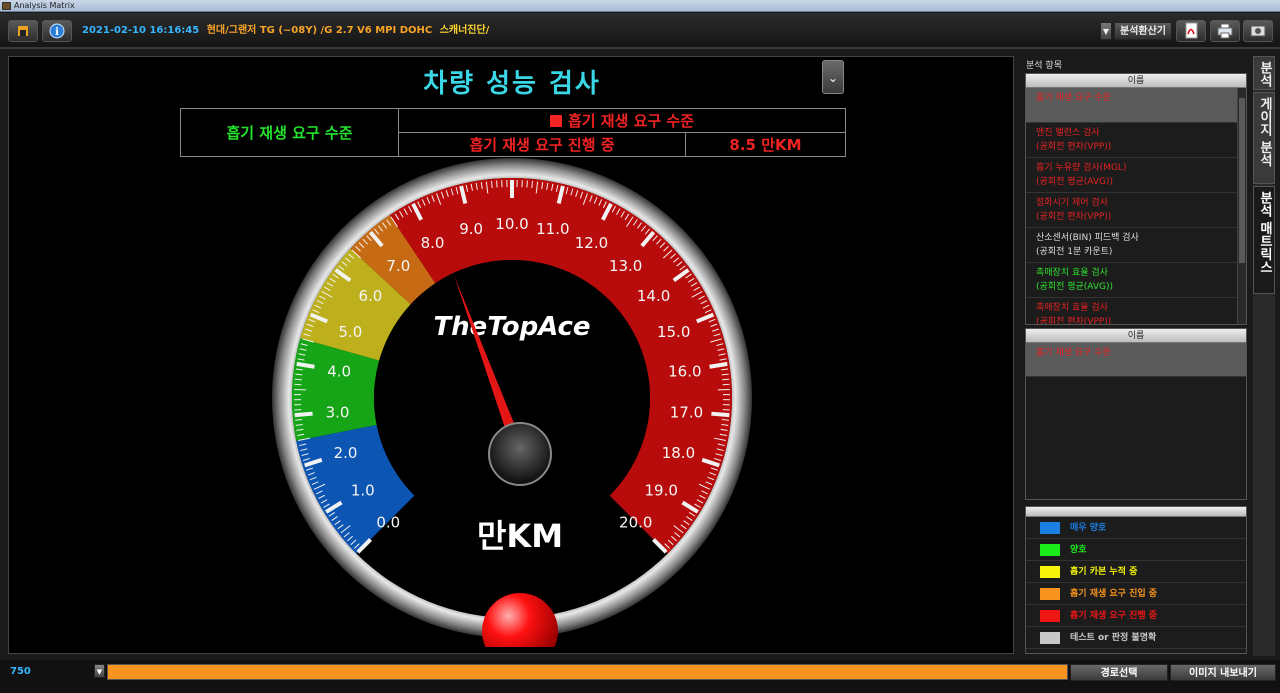  What do you see at coordinates (1136, 360) in the screenshot?
I see `selected-item-row: 흡기 재생 요구 수준` at bounding box center [1136, 360].